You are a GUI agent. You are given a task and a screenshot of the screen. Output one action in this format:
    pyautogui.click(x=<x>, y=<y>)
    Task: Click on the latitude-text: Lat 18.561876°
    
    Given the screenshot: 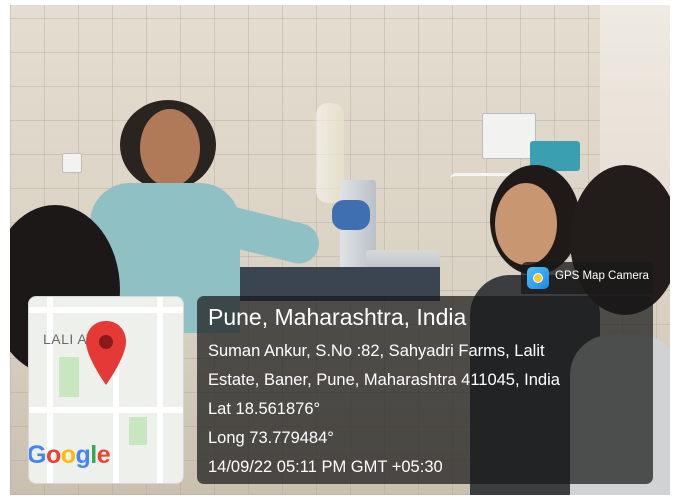 What is the action you would take?
    pyautogui.click(x=264, y=409)
    